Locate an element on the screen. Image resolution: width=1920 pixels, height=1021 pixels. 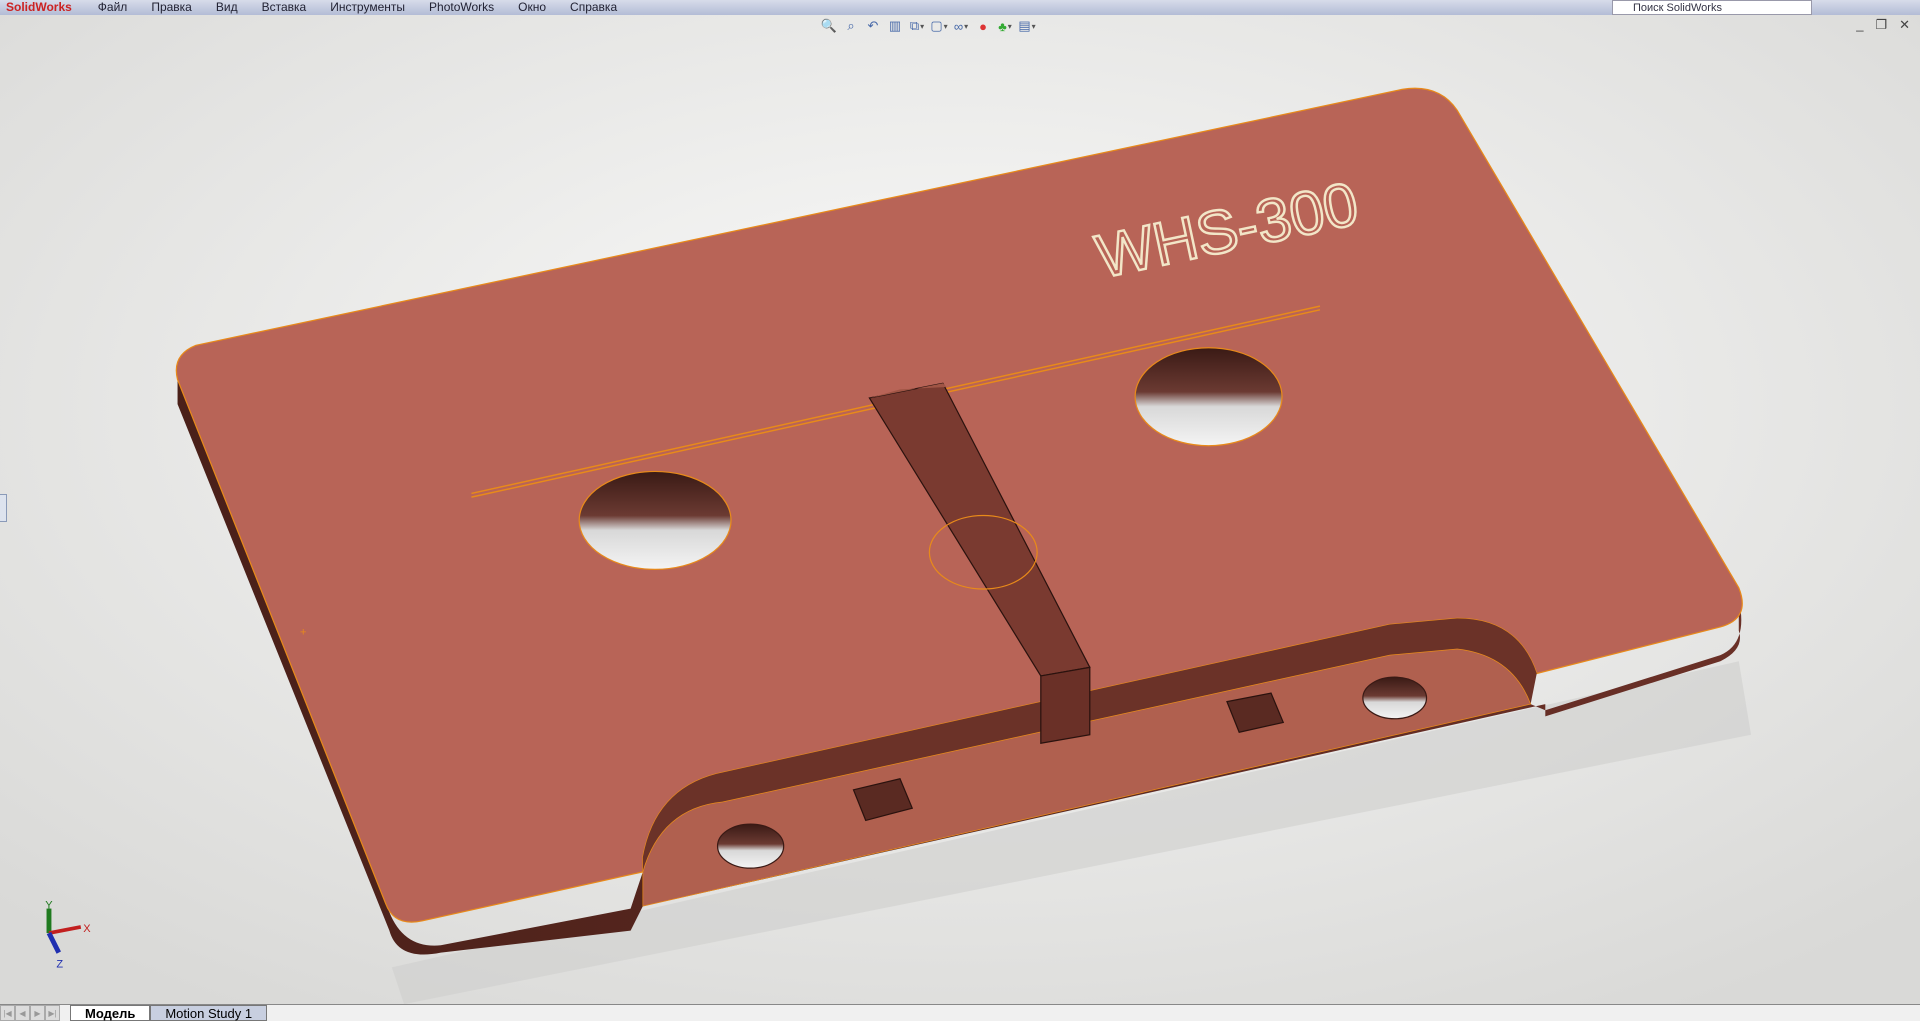
menu-help: Справка is located at coordinates (593, 7).